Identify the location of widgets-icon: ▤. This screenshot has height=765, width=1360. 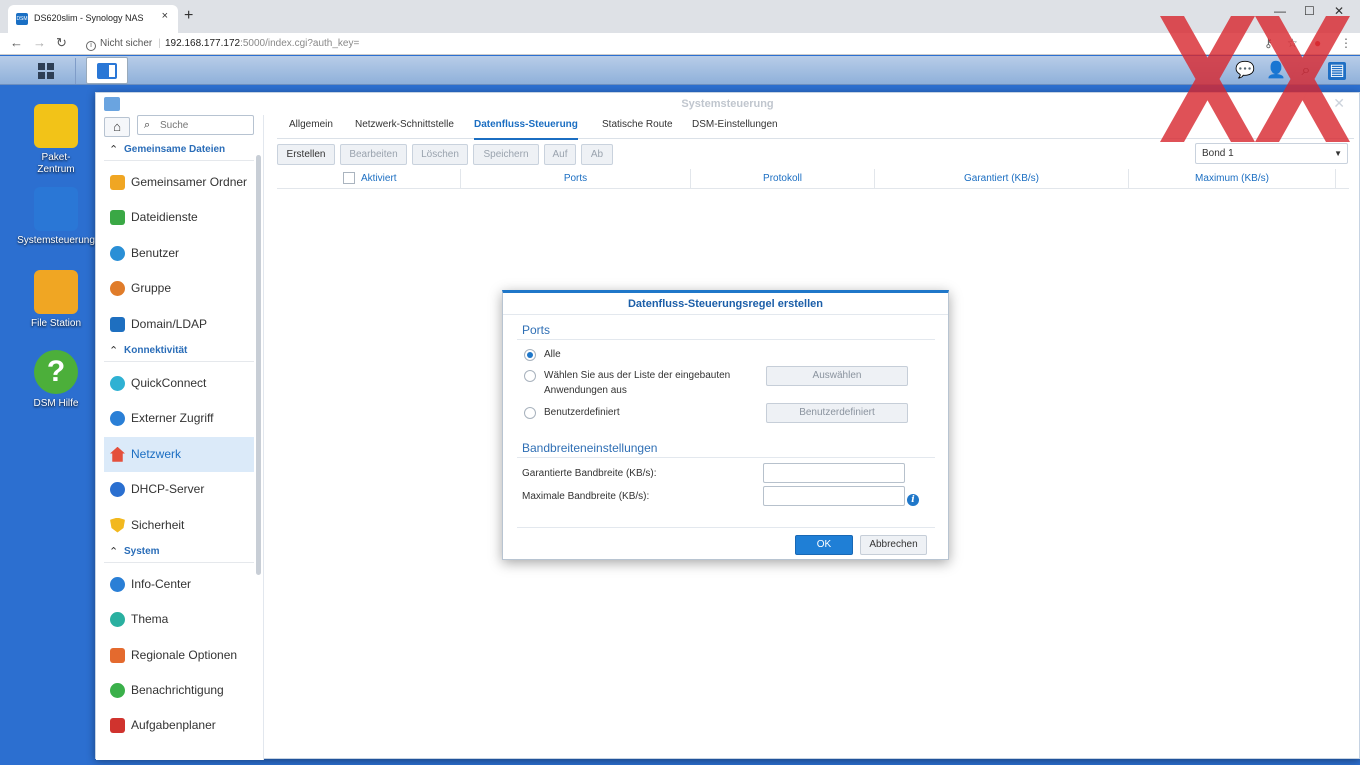
(1337, 71).